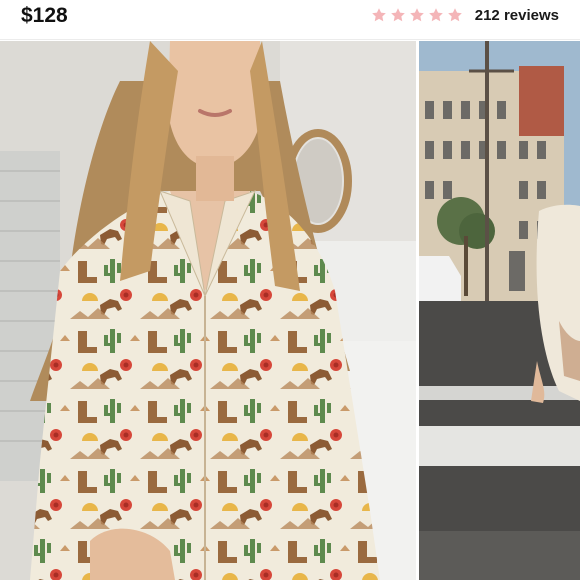 The height and width of the screenshot is (580, 580). What do you see at coordinates (290, 20) in the screenshot?
I see `product-header: $128 212 reviews` at bounding box center [290, 20].